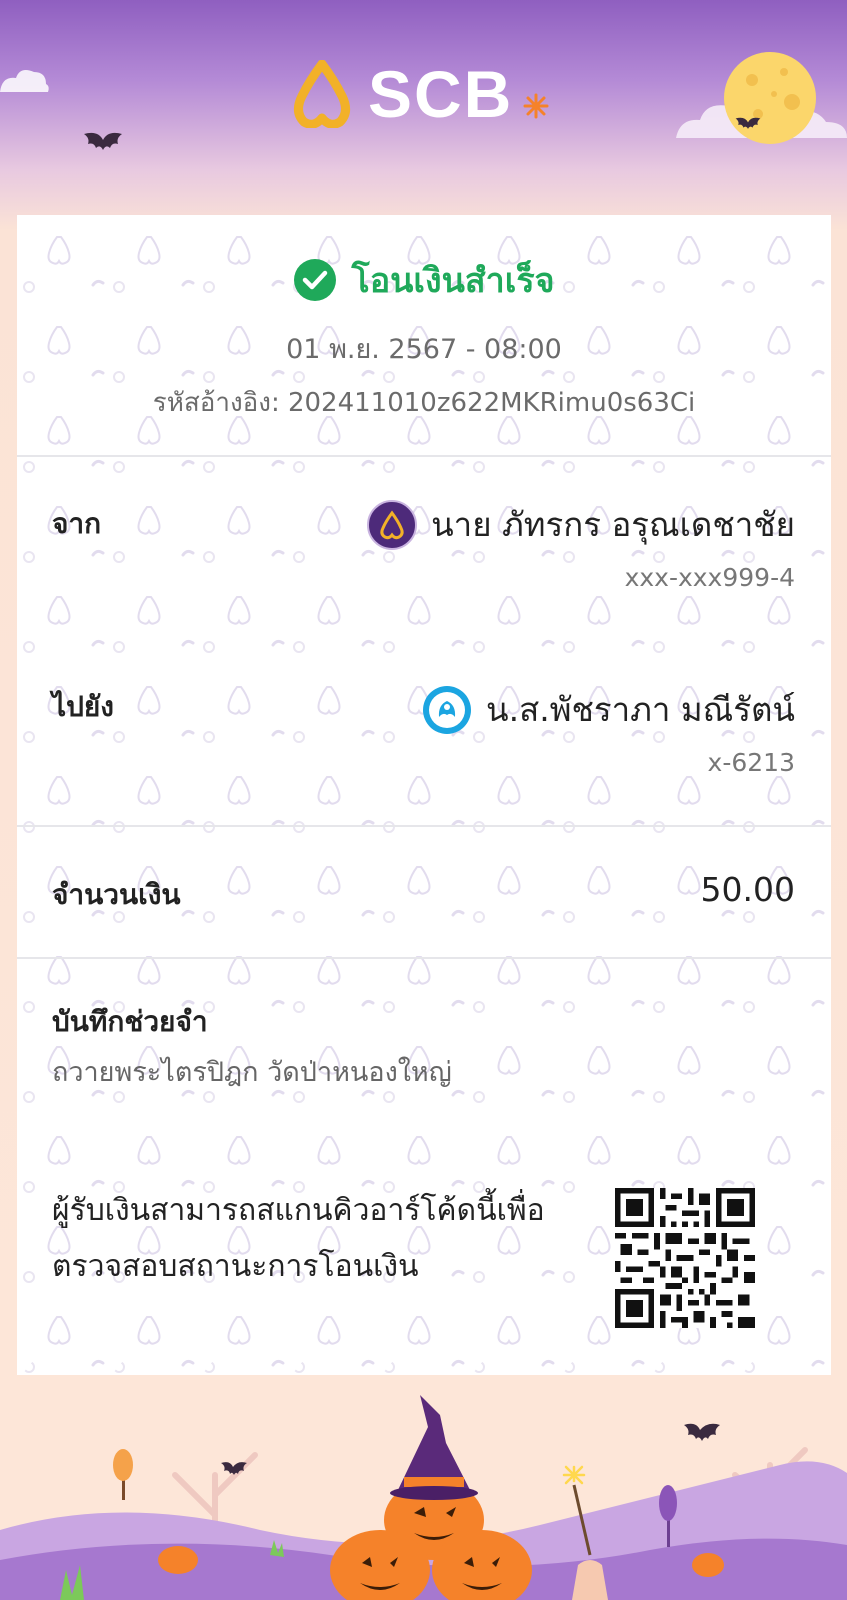 This screenshot has height=1600, width=847. Describe the element at coordinates (685, 1258) in the screenshot. I see `qr-code` at that location.